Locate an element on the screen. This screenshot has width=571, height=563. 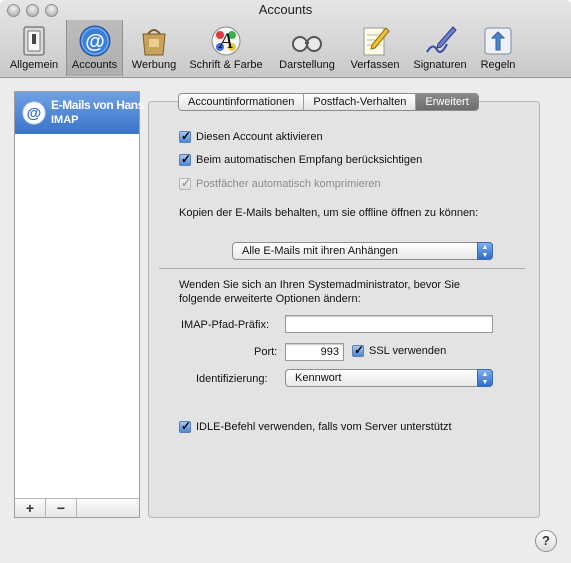
toolbar-schrift-farbe: A Schrift & Farbe is located at coordinates (226, 48).